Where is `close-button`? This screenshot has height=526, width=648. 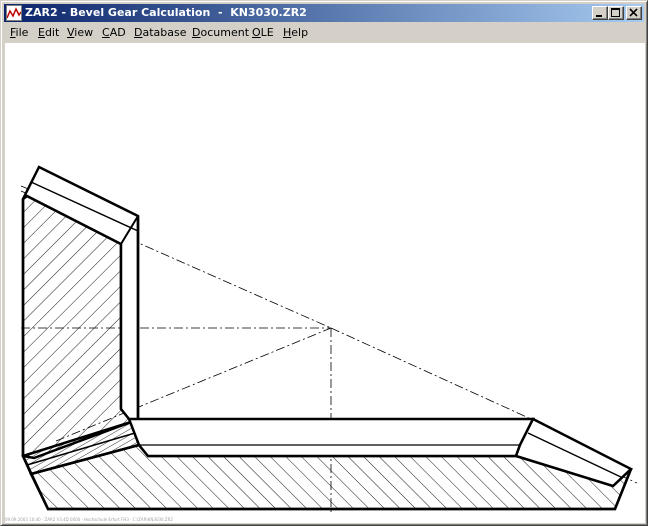
close-button is located at coordinates (634, 13).